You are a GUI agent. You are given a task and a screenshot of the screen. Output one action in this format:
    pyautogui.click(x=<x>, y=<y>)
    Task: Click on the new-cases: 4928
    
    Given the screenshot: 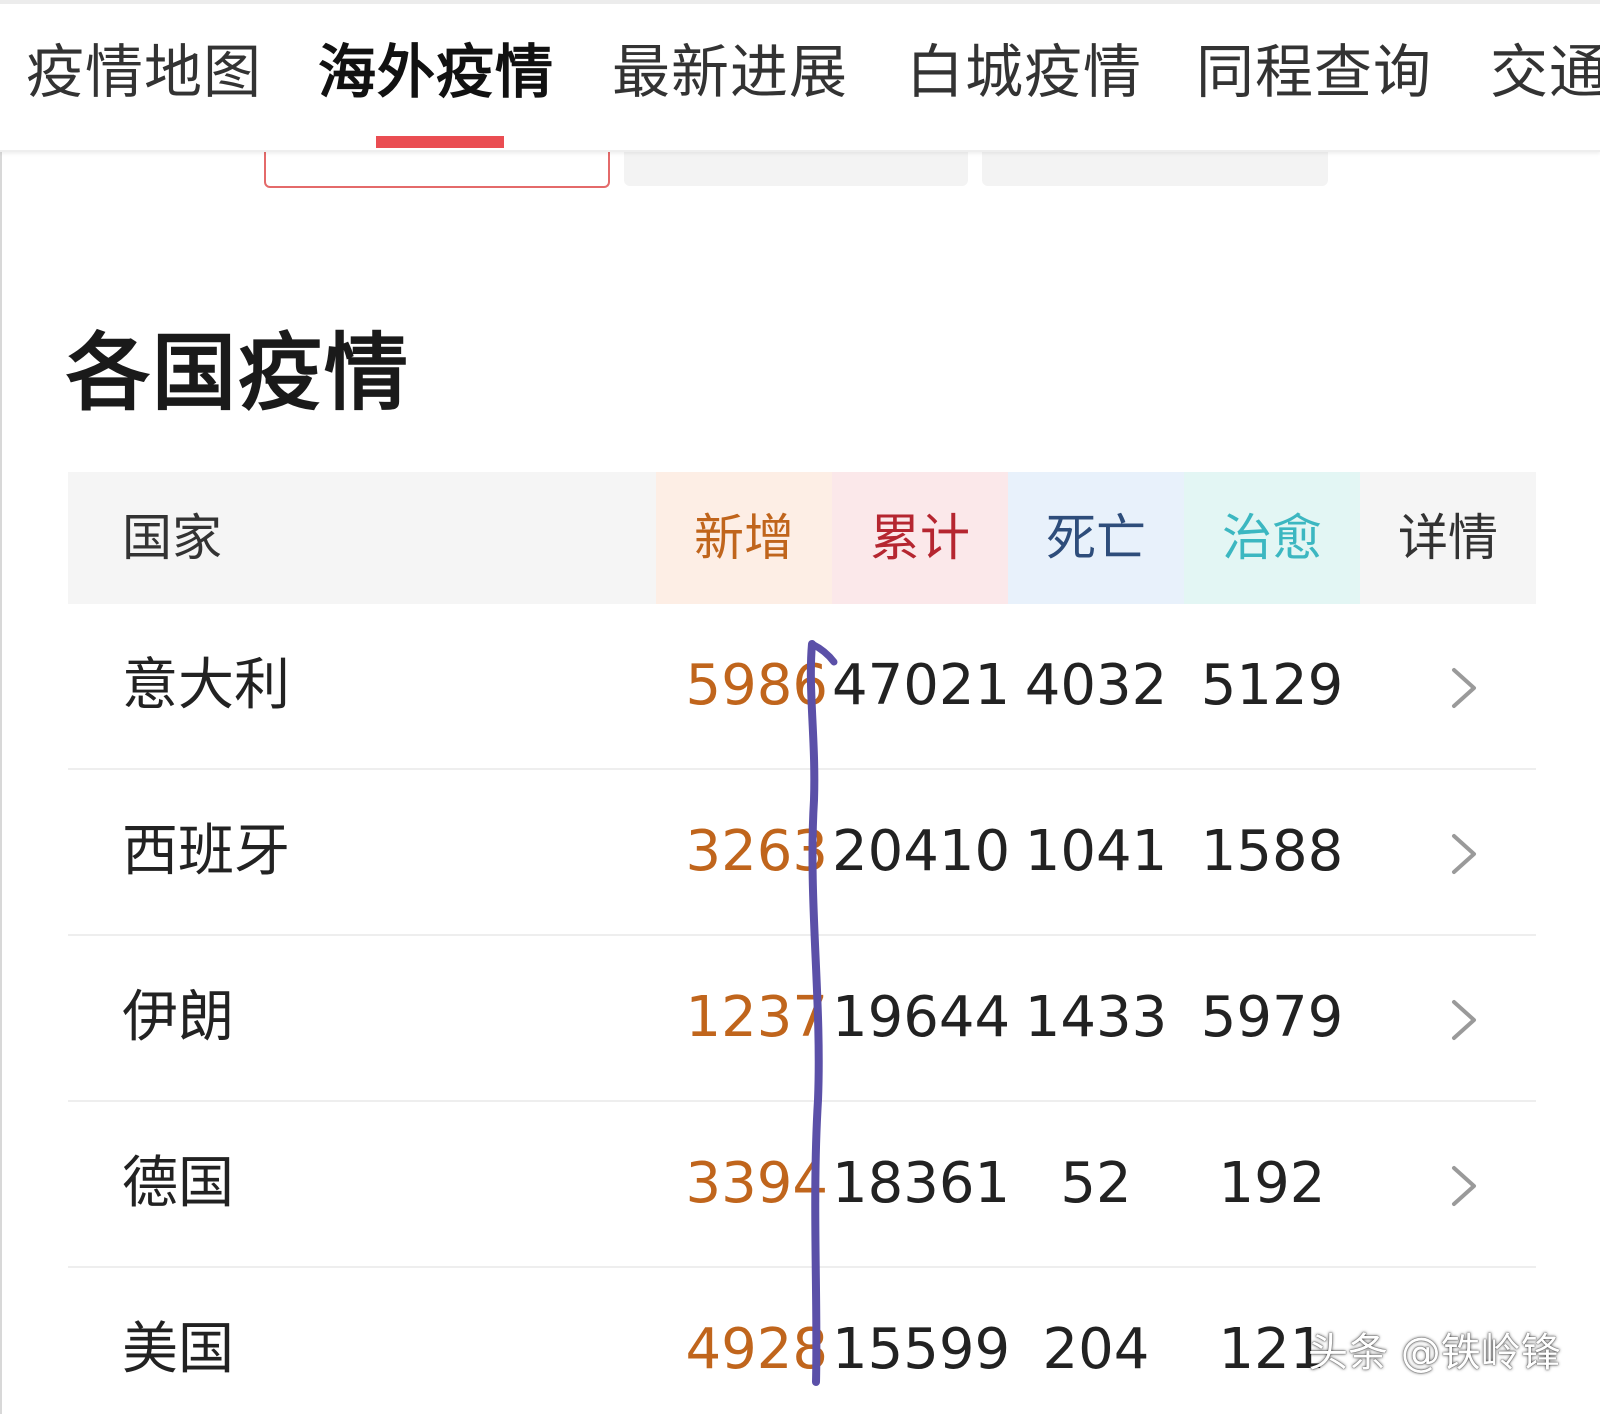 What is the action you would take?
    pyautogui.click(x=756, y=1349)
    